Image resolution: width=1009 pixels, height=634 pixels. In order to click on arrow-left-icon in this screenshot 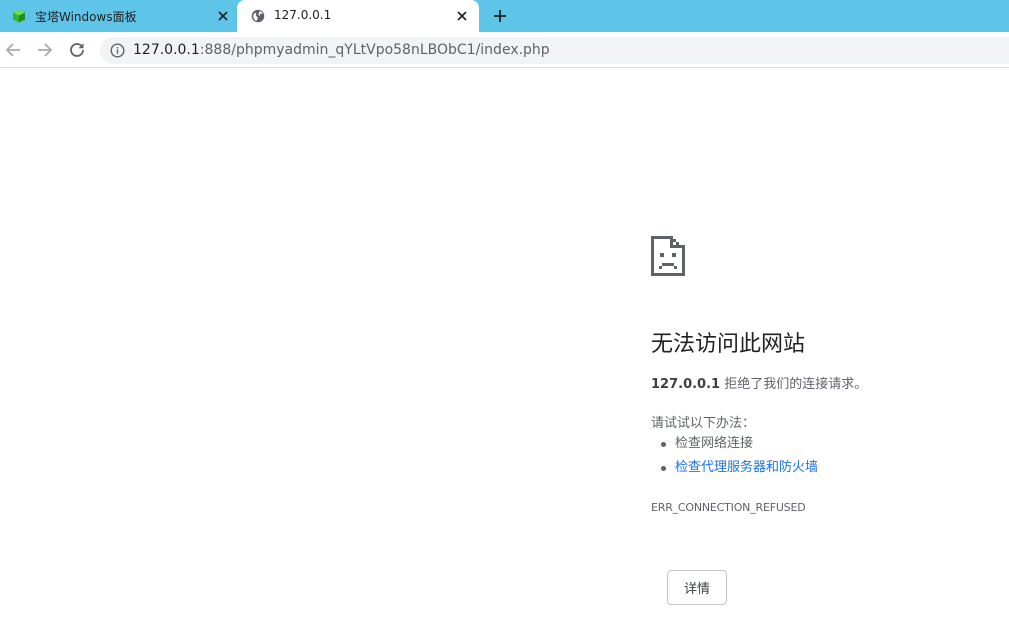, I will do `click(12, 50)`.